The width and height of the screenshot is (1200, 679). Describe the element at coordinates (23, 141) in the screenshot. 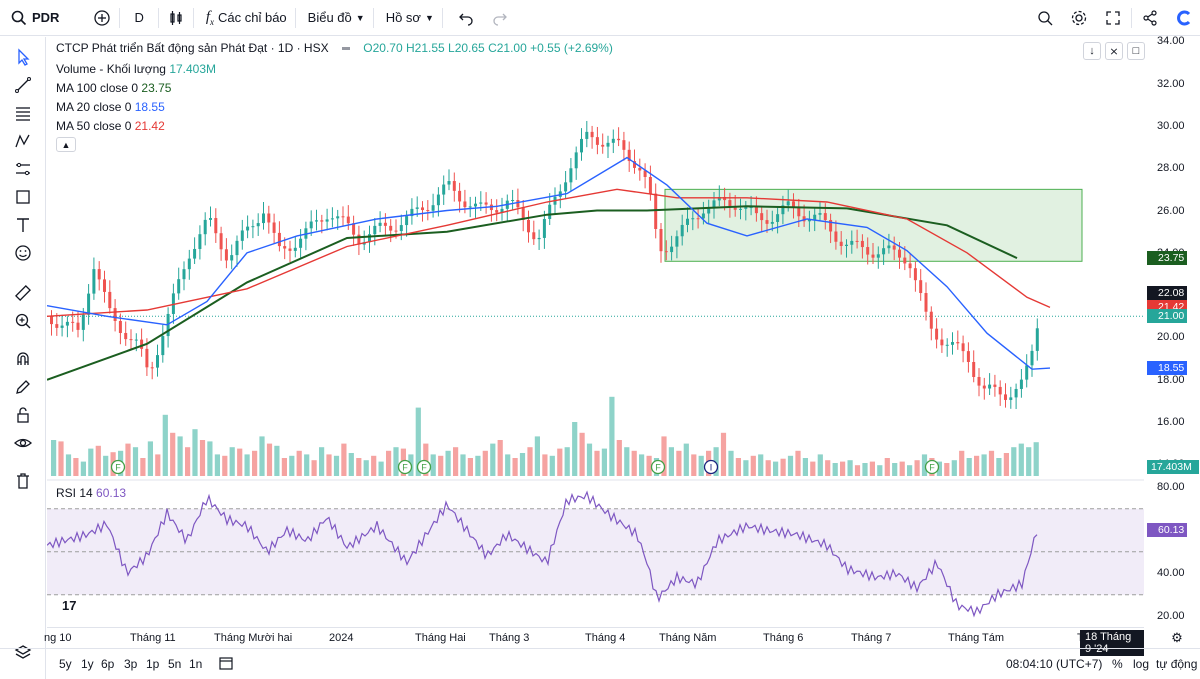

I see `pattern-tool` at that location.